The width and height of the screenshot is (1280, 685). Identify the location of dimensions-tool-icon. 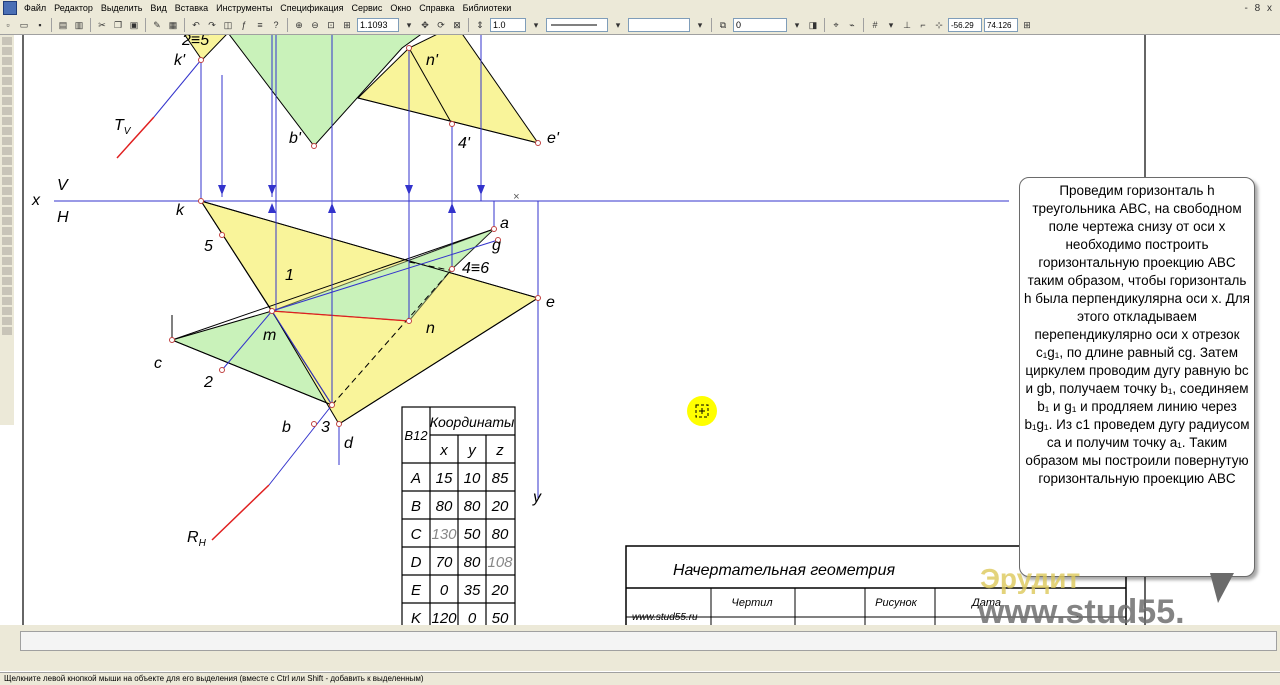
(7, 51).